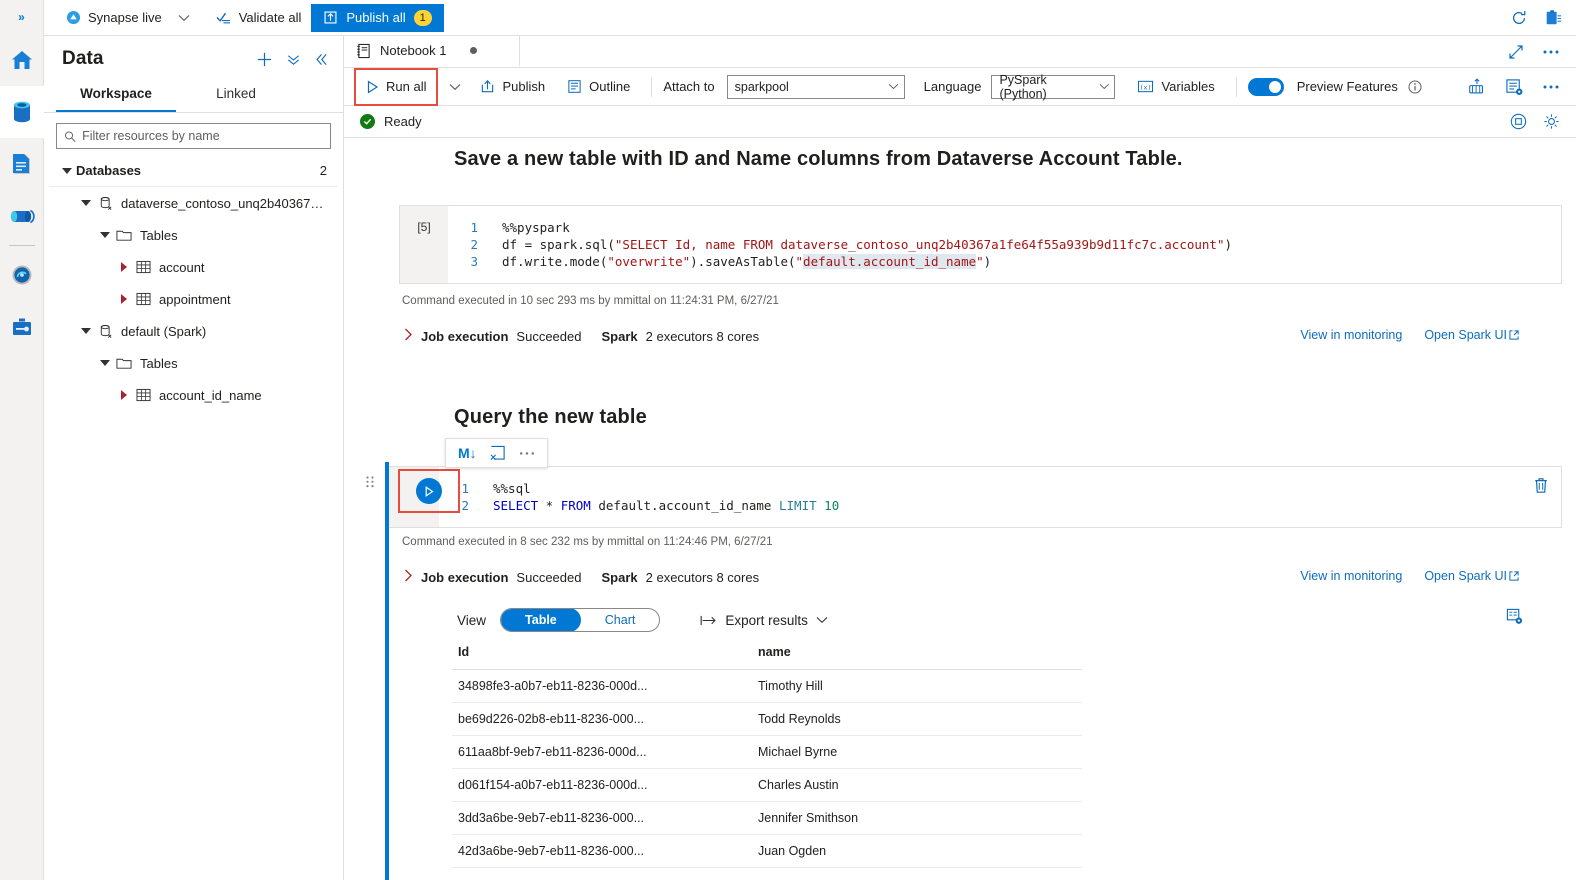  What do you see at coordinates (1351, 576) in the screenshot?
I see `cell-2-view-monitoring-link: View in monitoring` at bounding box center [1351, 576].